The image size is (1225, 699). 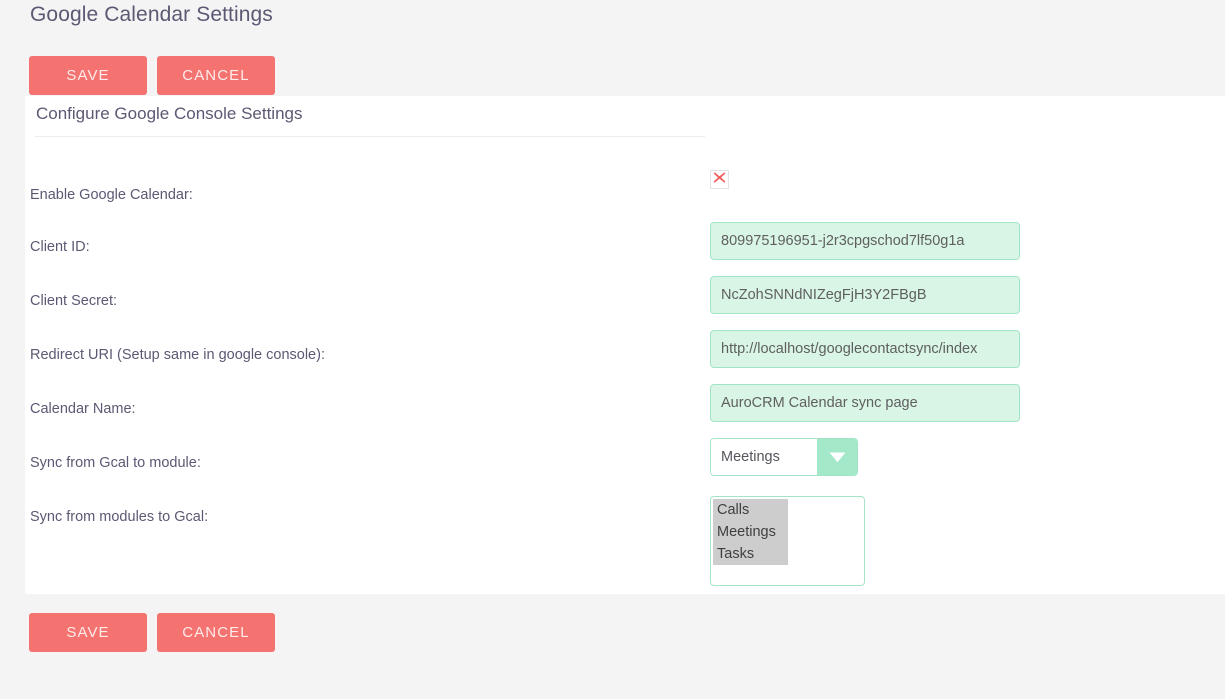 I want to click on cancel-button-top: CANCEL, so click(x=216, y=75).